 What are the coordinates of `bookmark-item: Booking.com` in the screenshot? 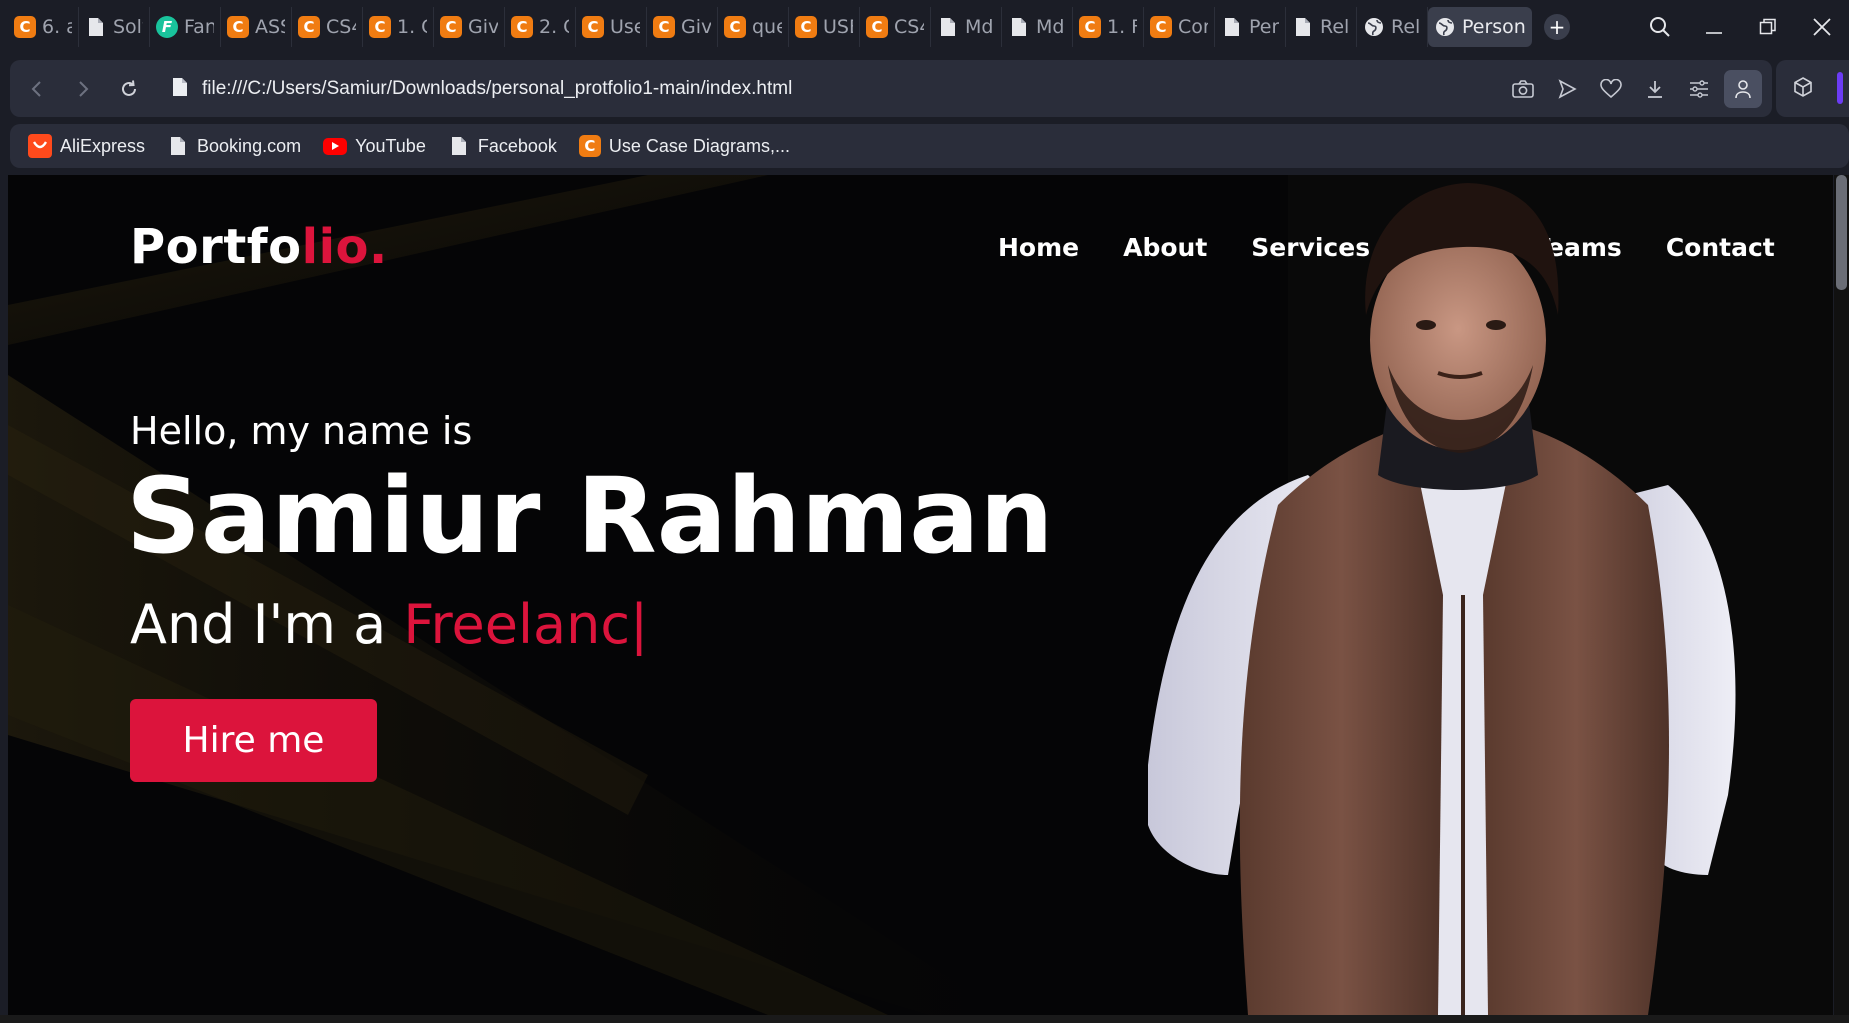 It's located at (234, 146).